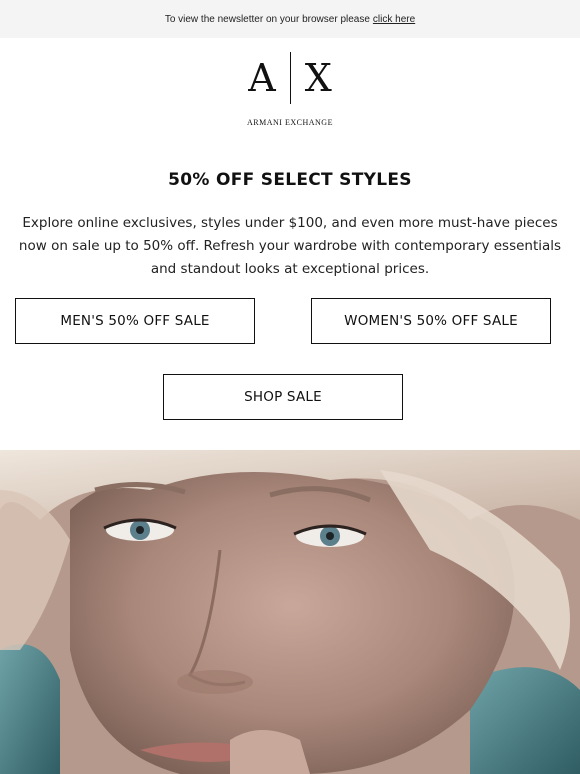 Image resolution: width=580 pixels, height=774 pixels. Describe the element at coordinates (318, 78) in the screenshot. I see `logo-letter-x: X` at that location.